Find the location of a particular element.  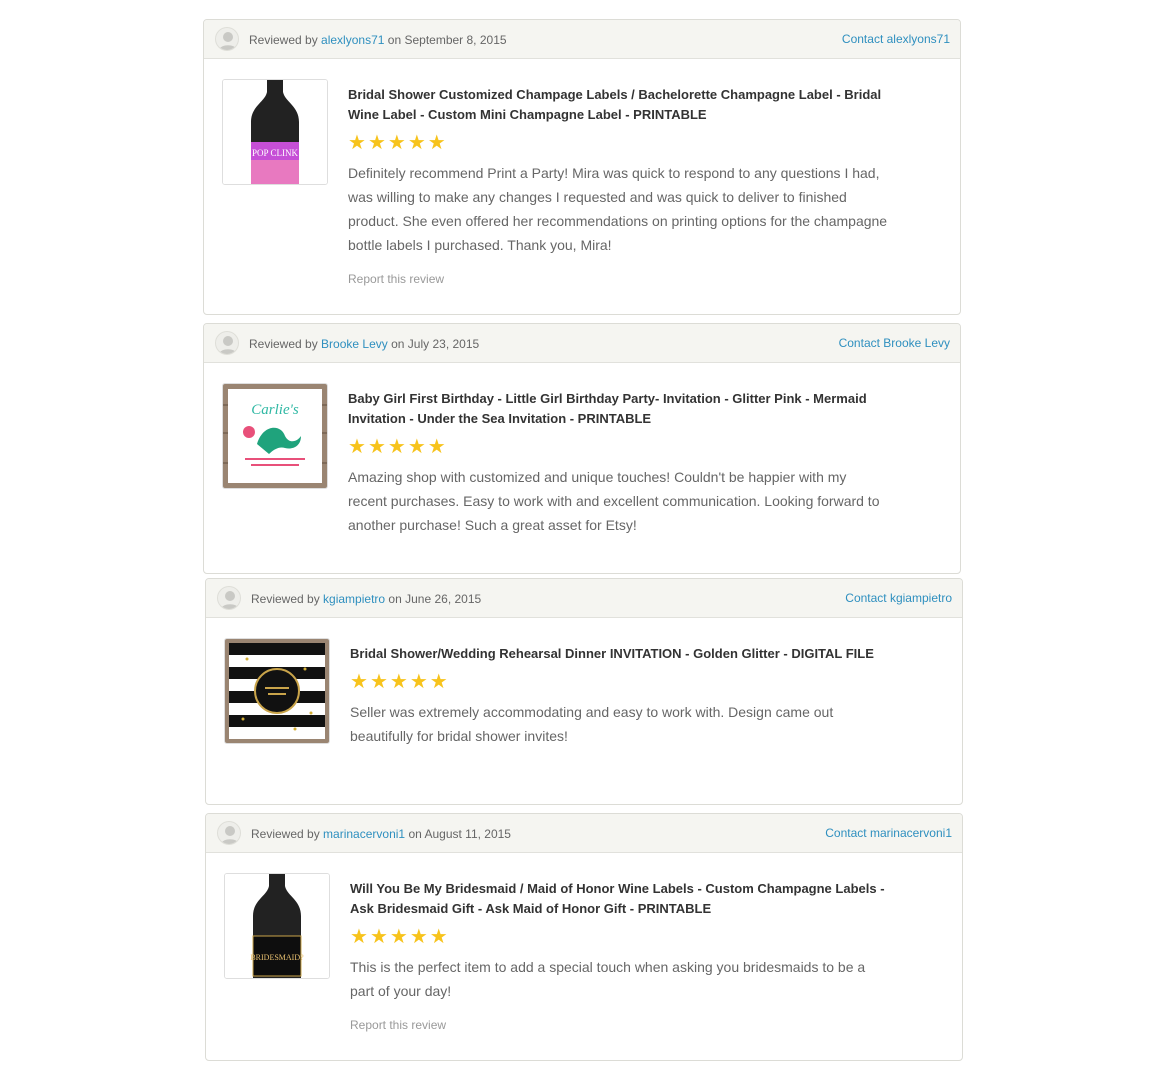

product-thumbnail: POP CLINK is located at coordinates (275, 132).